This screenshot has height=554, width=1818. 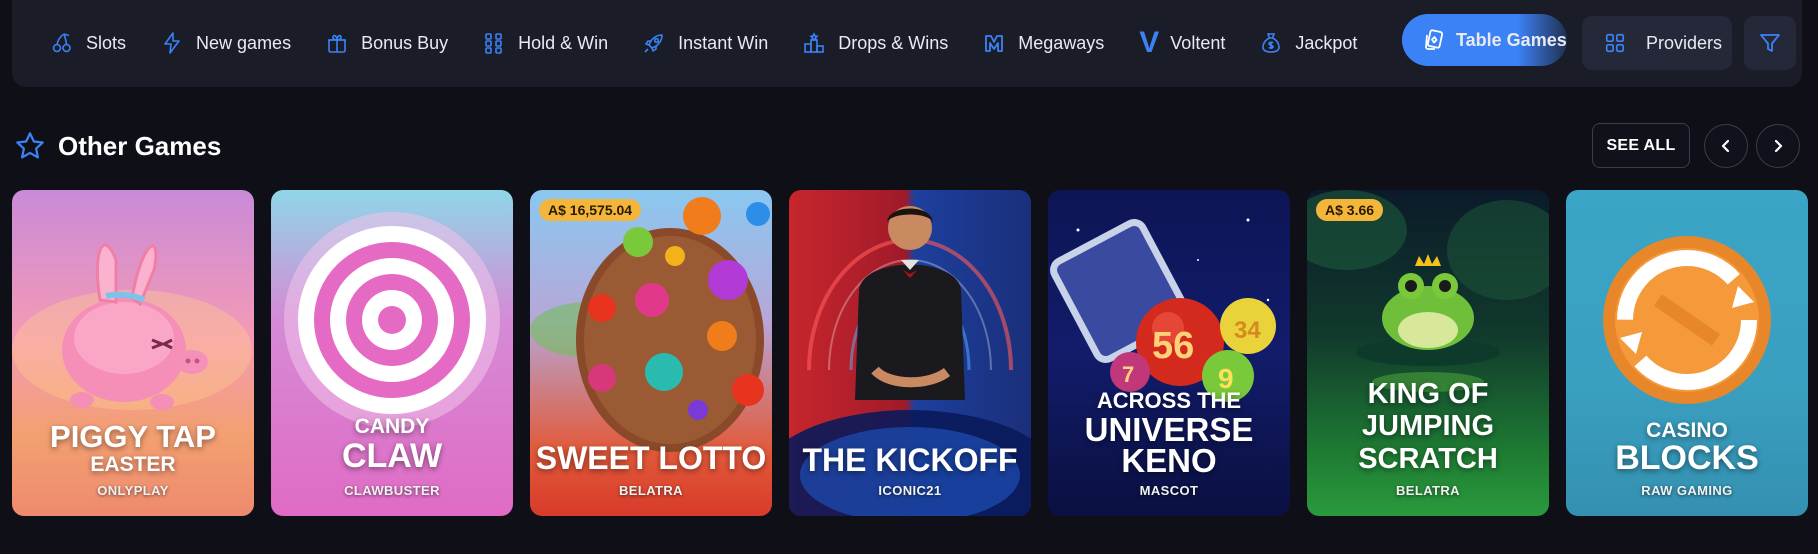 What do you see at coordinates (140, 145) in the screenshot?
I see `section-title: Other Games` at bounding box center [140, 145].